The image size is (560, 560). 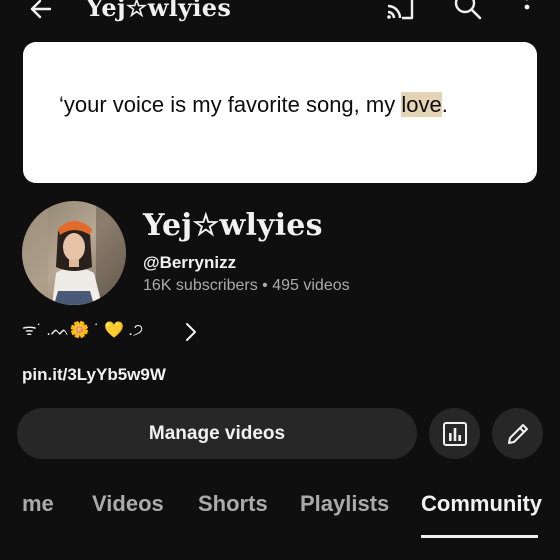 What do you see at coordinates (41, 12) in the screenshot?
I see `arrow-left-icon` at bounding box center [41, 12].